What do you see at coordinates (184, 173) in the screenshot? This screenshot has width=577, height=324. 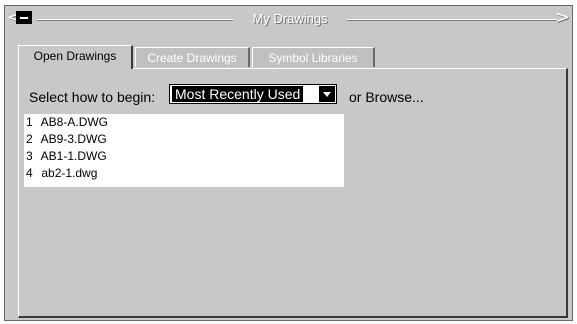 I see `list-item: 4 ab2-1.dwg` at bounding box center [184, 173].